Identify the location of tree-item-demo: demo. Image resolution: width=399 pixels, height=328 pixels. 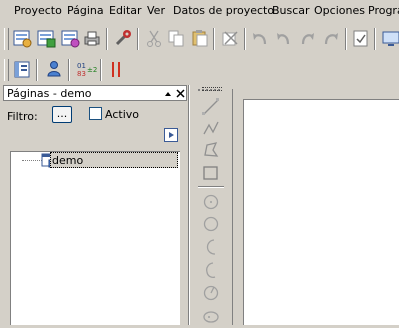
(114, 160).